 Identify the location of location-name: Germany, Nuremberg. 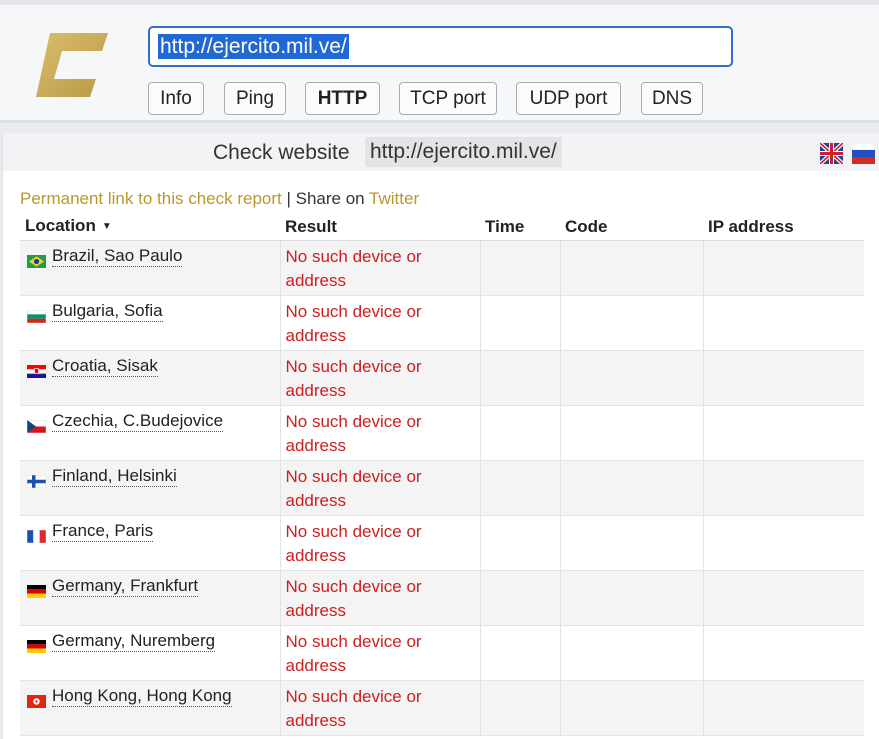
(134, 641).